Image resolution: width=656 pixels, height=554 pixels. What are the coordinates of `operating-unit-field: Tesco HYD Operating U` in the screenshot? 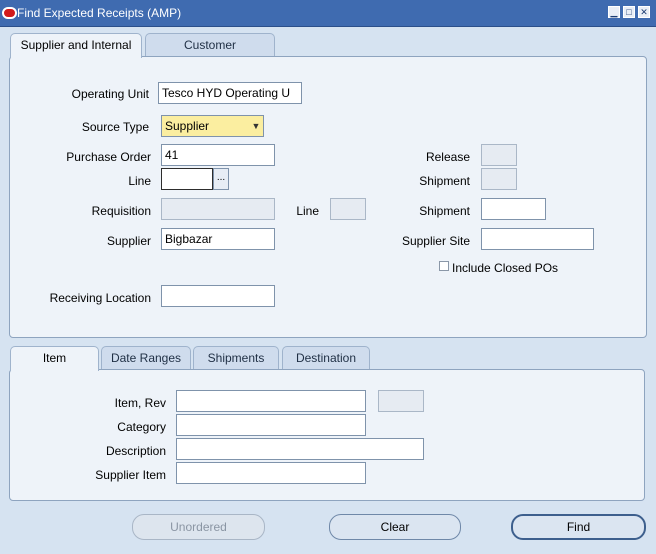 It's located at (230, 93).